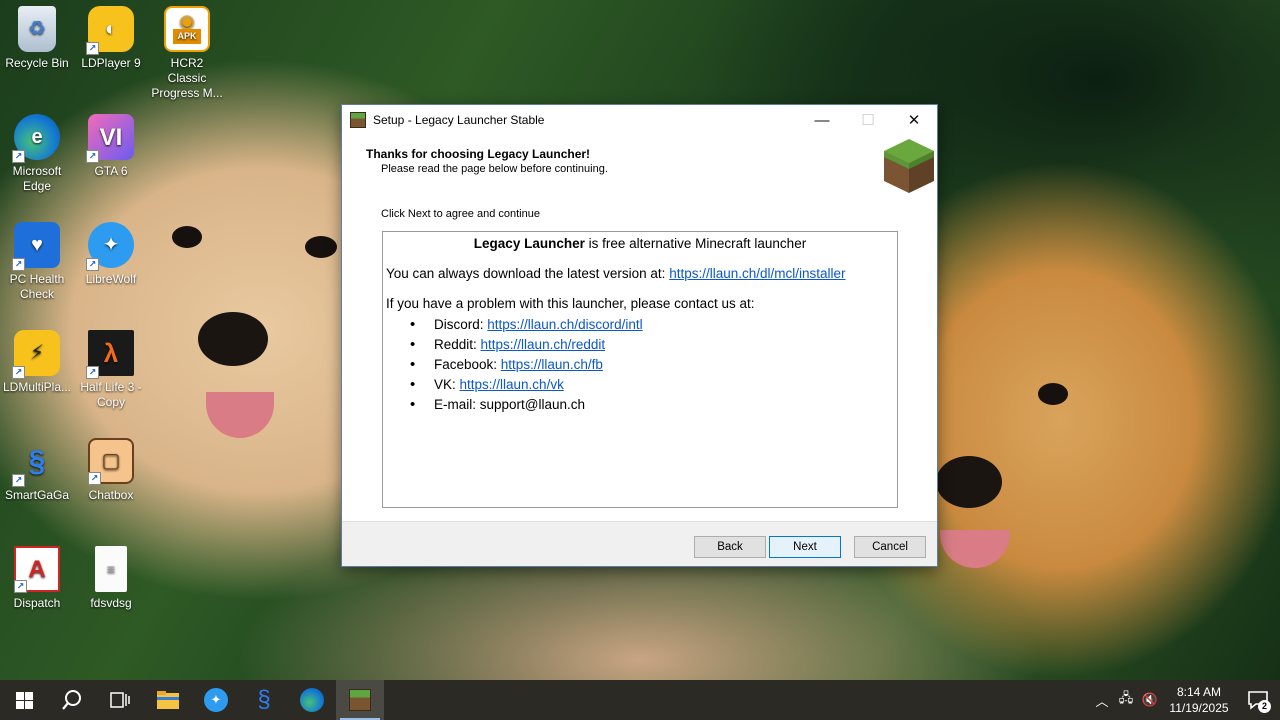  Describe the element at coordinates (1199, 708) in the screenshot. I see `clock-date: 11/19/2025` at that location.